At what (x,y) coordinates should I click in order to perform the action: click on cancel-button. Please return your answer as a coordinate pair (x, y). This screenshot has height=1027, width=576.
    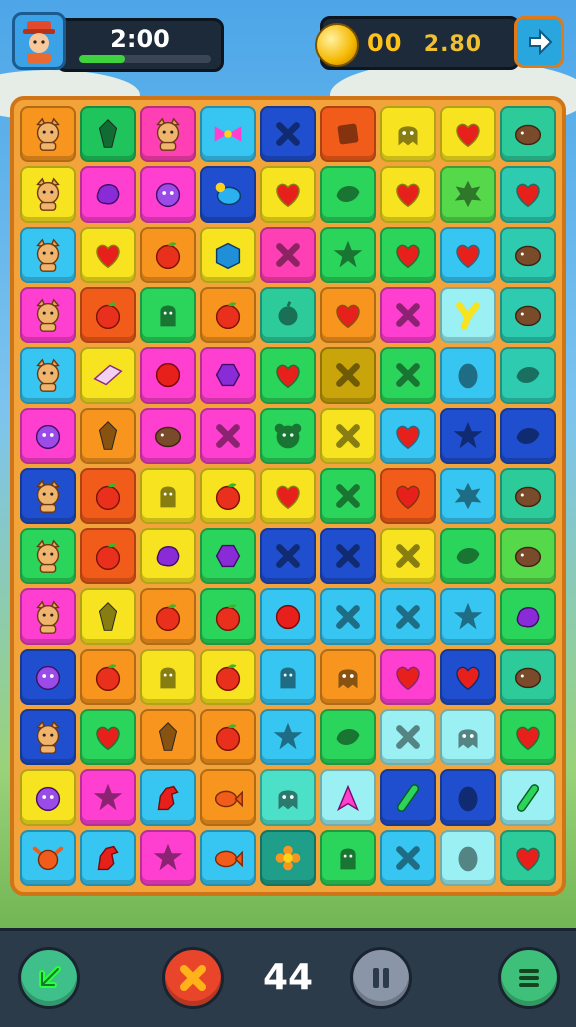
    Looking at the image, I should click on (193, 978).